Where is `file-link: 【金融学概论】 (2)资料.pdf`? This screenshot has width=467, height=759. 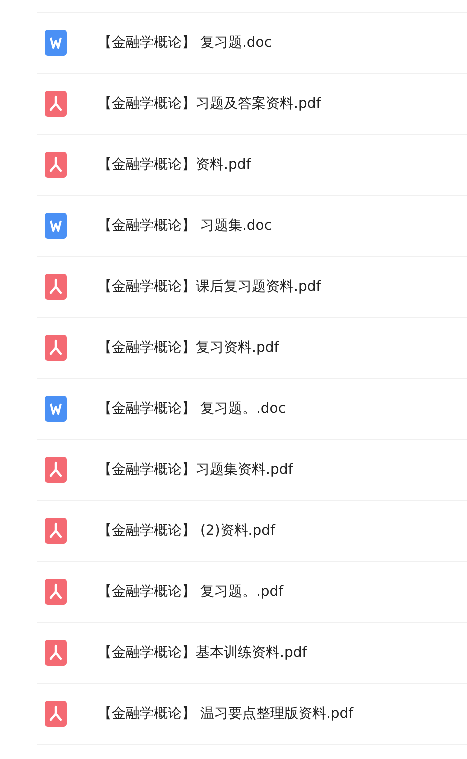 file-link: 【金融学概论】 (2)资料.pdf is located at coordinates (187, 531).